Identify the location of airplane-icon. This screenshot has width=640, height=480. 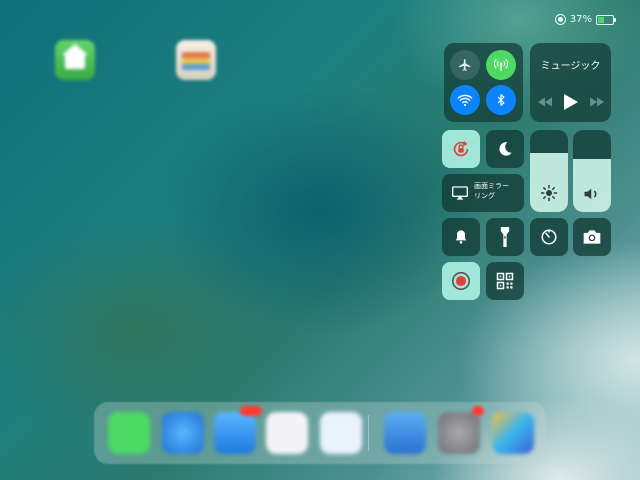
(465, 65).